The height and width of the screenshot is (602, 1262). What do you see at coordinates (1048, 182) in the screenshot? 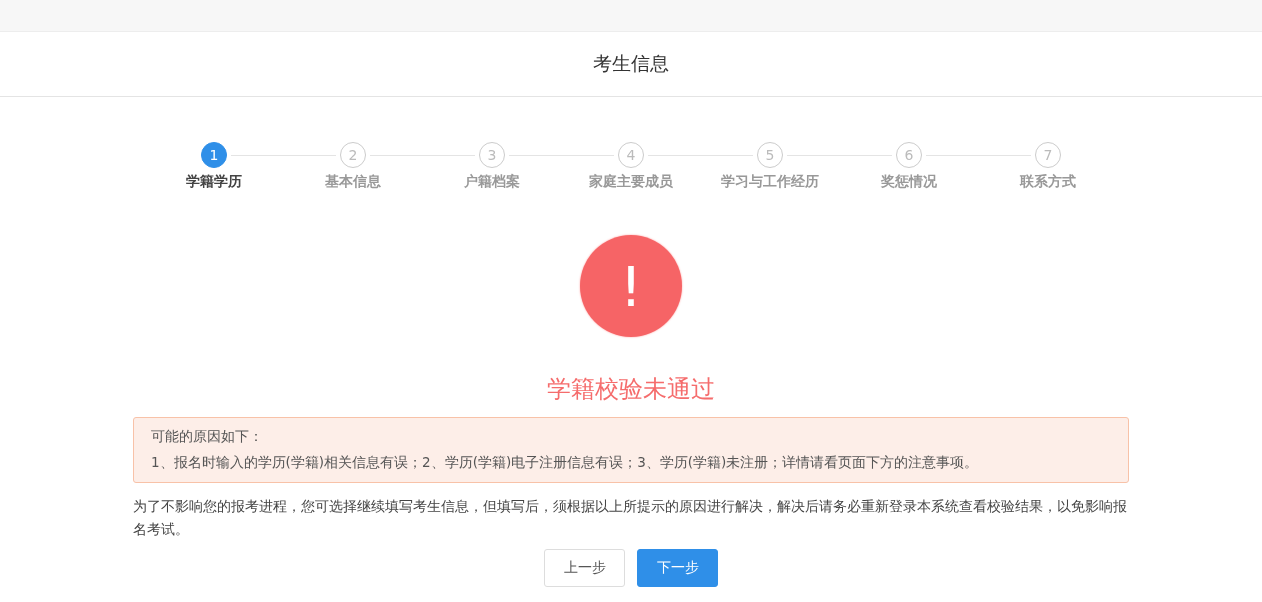
I see `step-label: 联系方式` at bounding box center [1048, 182].